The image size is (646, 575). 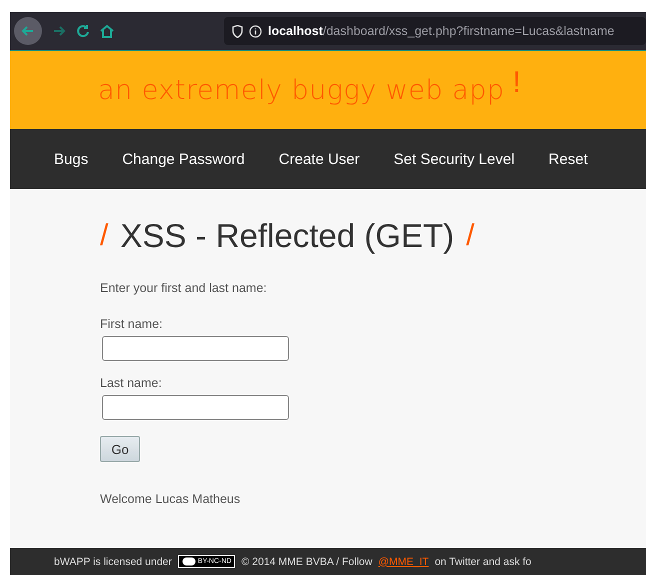 I want to click on back-arrow-icon, so click(x=28, y=31).